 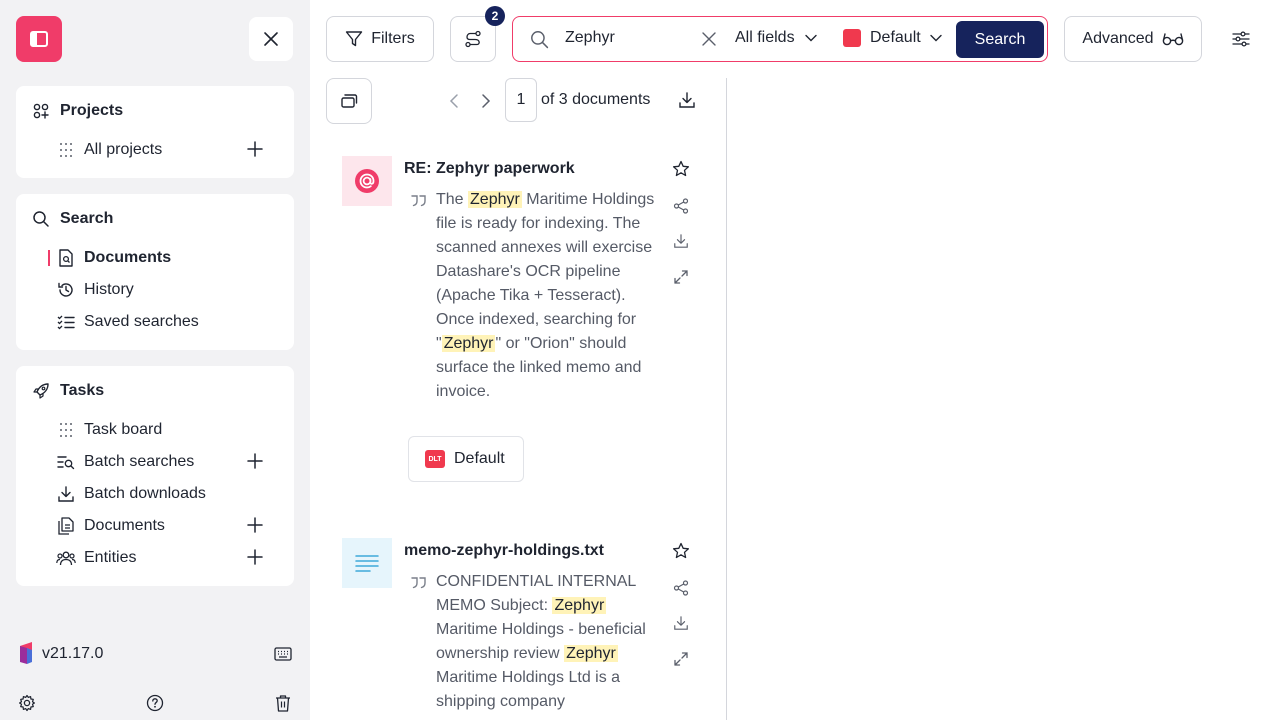 What do you see at coordinates (66, 526) in the screenshot?
I see `documents-icon` at bounding box center [66, 526].